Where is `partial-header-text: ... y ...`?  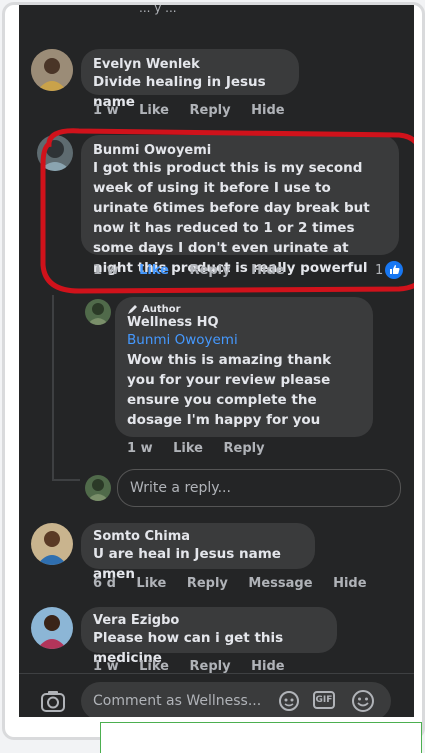 partial-header-text: ... y ... is located at coordinates (158, 10).